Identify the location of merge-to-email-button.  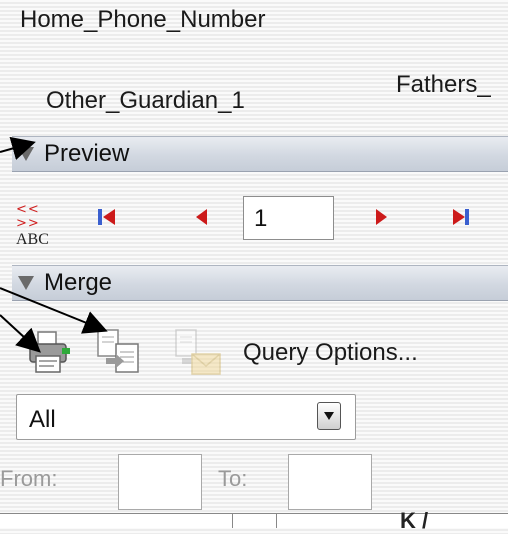
(196, 353).